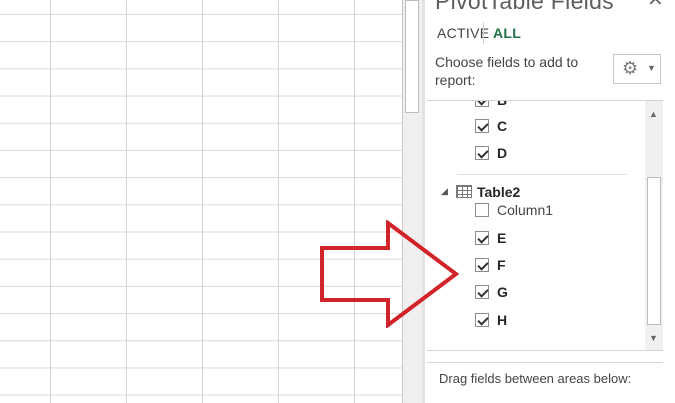 This screenshot has width=675, height=403. Describe the element at coordinates (630, 68) in the screenshot. I see `gear-icon: ⚙` at that location.